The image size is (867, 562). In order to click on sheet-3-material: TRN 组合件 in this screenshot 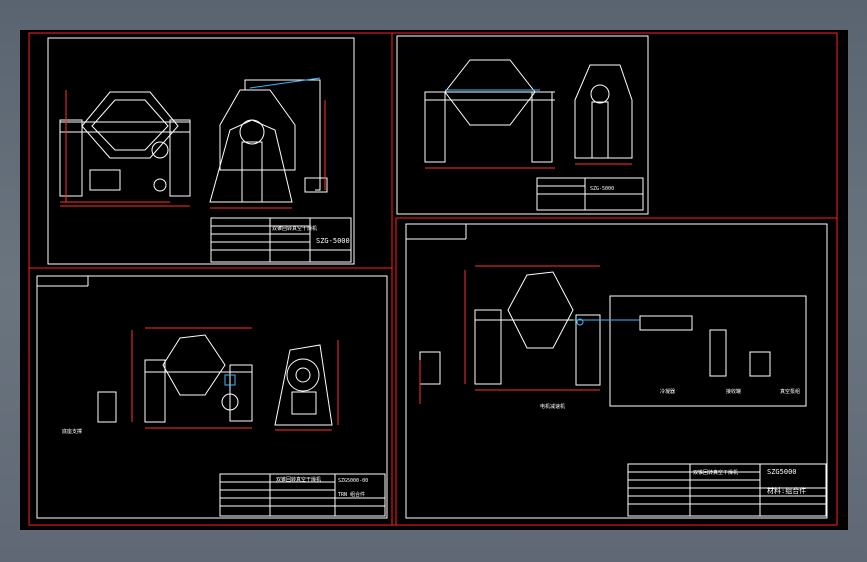, I will do `click(351, 494)`.